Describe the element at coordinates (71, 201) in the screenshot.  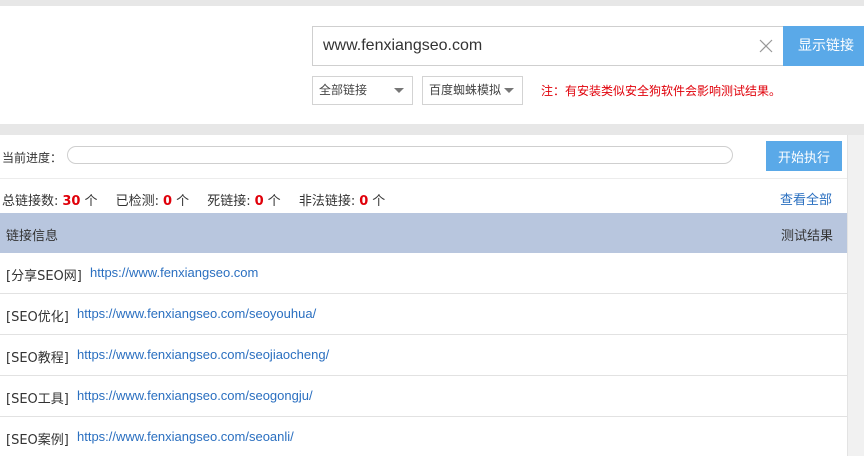
I see `stat-total-value: 30` at that location.